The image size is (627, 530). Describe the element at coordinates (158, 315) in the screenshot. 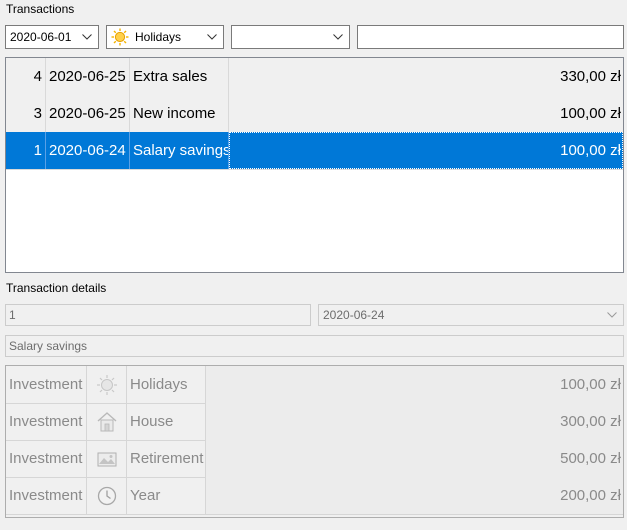

I see `transaction-id-field: 1` at that location.